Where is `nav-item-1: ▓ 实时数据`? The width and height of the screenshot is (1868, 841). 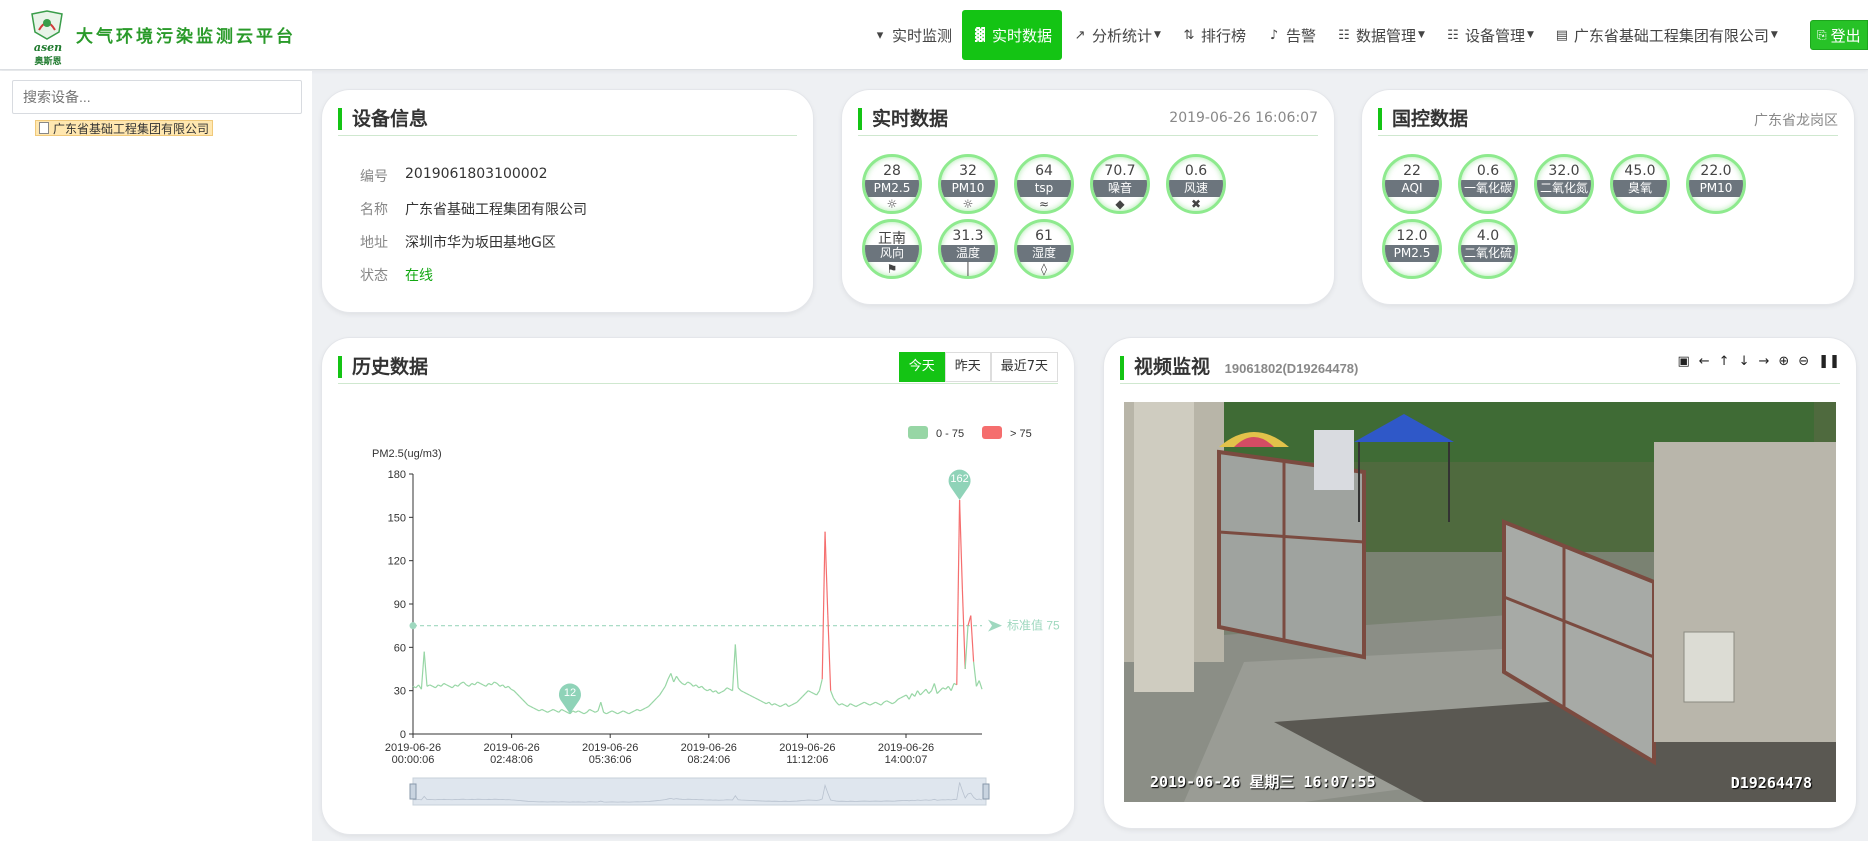
nav-item-1: ▓ 实时数据 is located at coordinates (1012, 35).